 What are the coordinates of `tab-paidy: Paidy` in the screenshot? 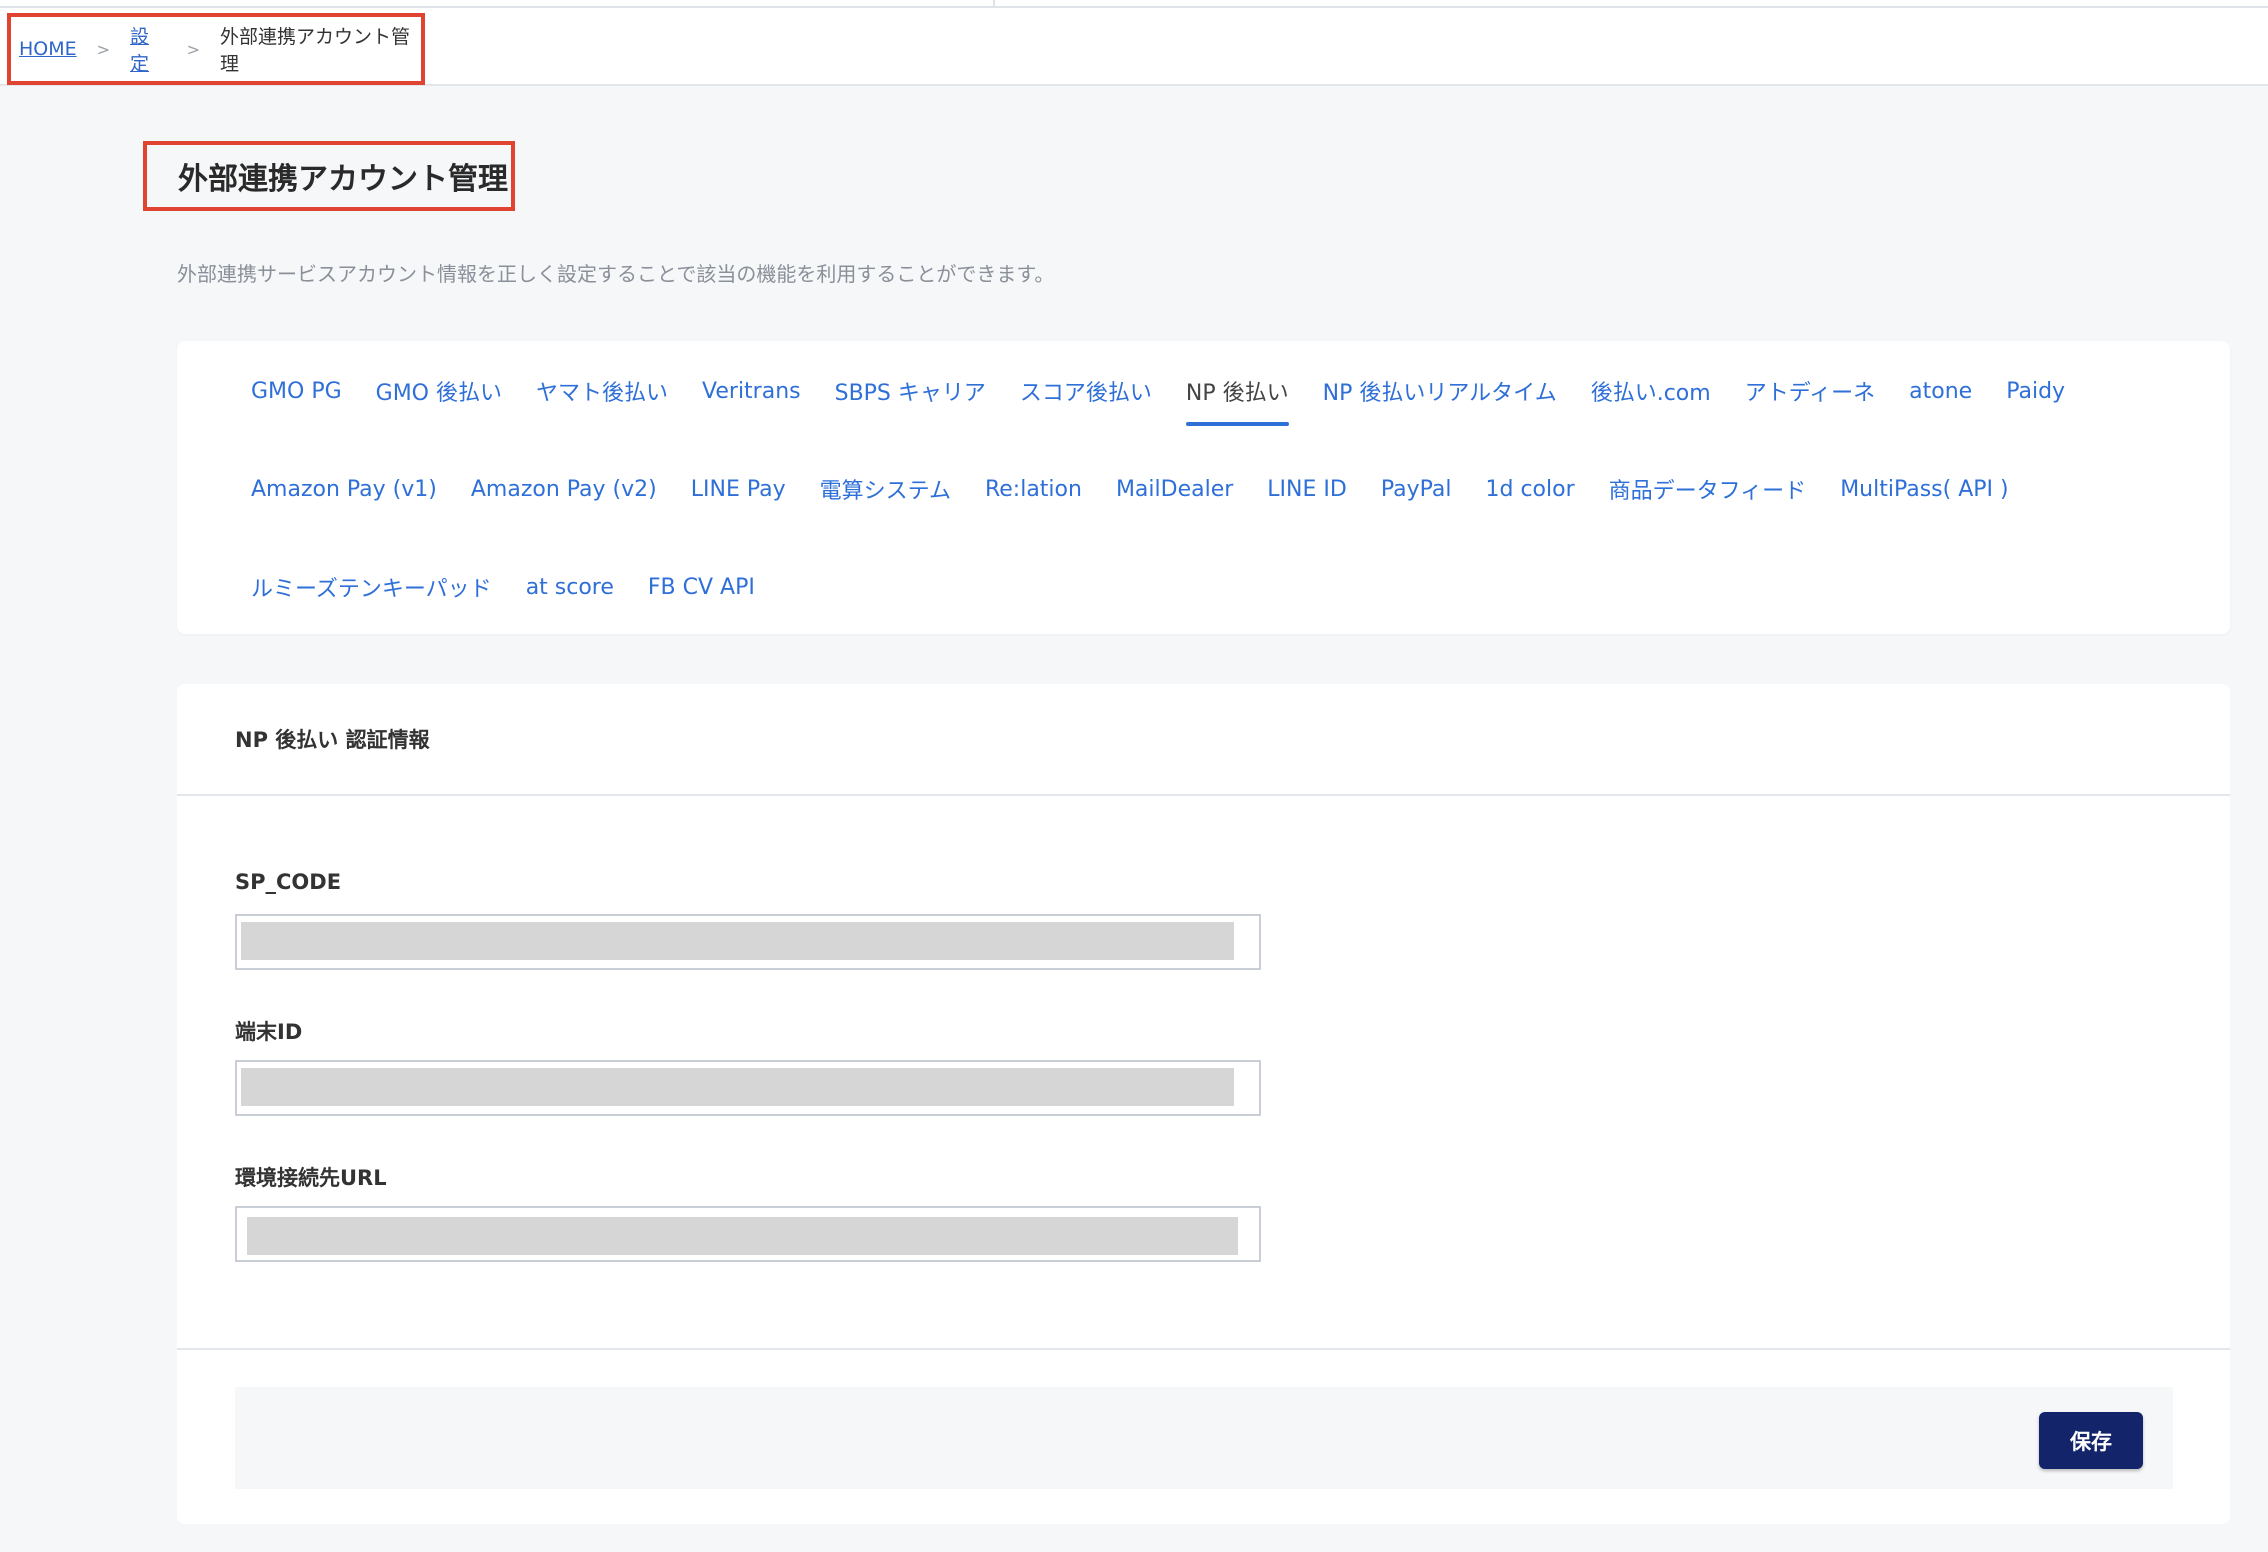 It's located at (2035, 391).